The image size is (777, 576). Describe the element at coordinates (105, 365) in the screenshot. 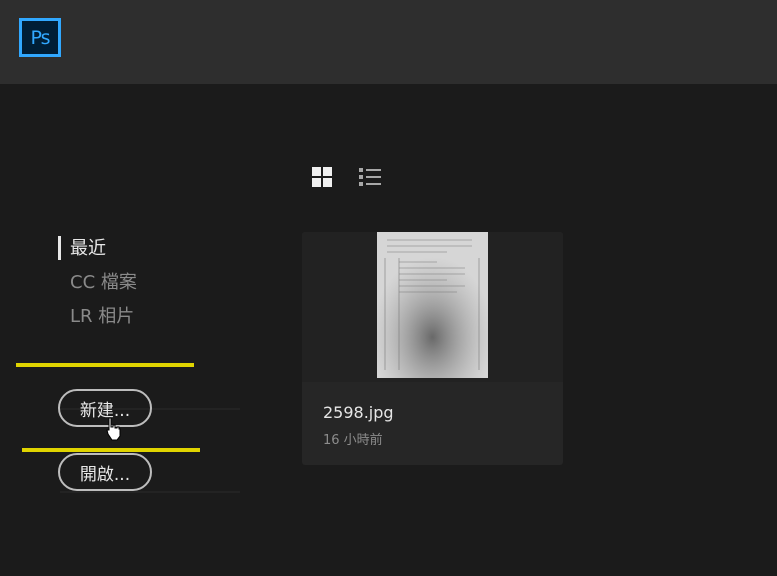

I see `highlight-line-top` at that location.